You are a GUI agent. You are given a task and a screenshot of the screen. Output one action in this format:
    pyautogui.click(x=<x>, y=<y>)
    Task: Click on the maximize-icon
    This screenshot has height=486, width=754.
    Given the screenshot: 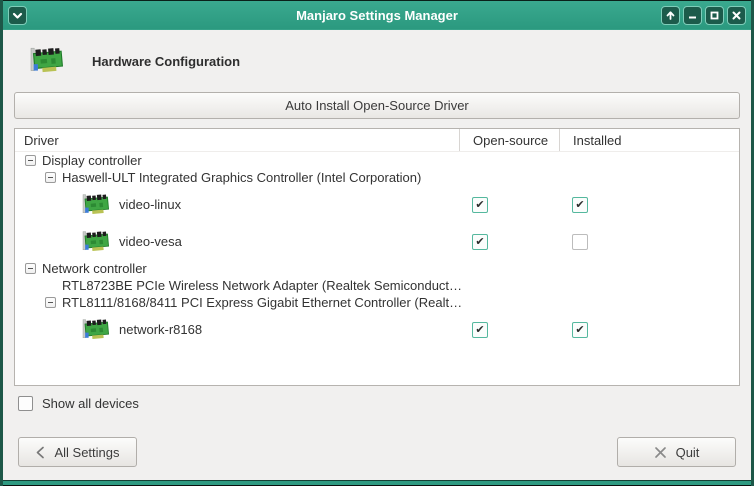 What is the action you would take?
    pyautogui.click(x=714, y=15)
    